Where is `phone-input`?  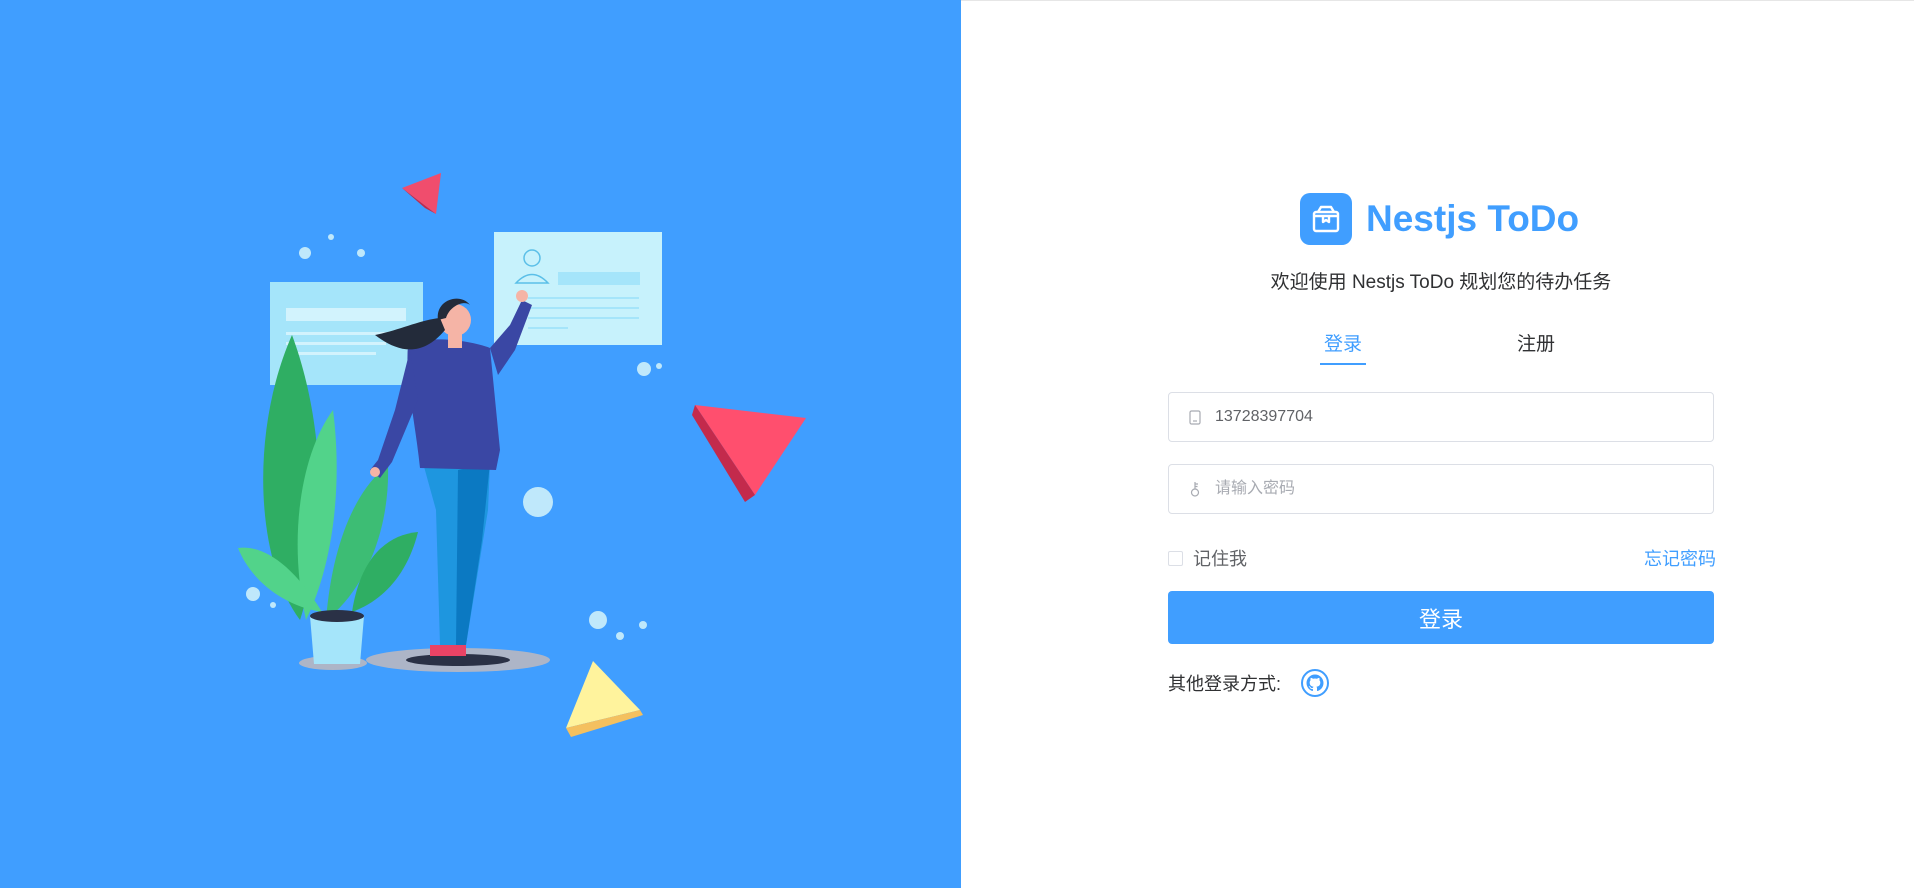 phone-input is located at coordinates (1450, 417).